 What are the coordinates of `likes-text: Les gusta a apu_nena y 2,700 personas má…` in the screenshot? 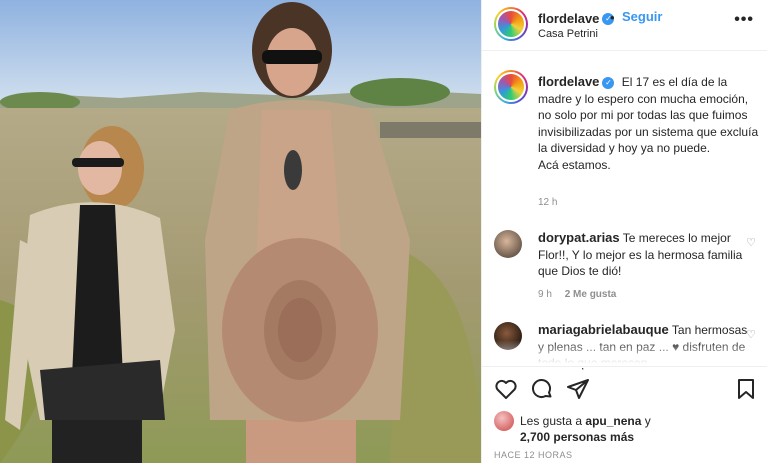 It's located at (585, 429).